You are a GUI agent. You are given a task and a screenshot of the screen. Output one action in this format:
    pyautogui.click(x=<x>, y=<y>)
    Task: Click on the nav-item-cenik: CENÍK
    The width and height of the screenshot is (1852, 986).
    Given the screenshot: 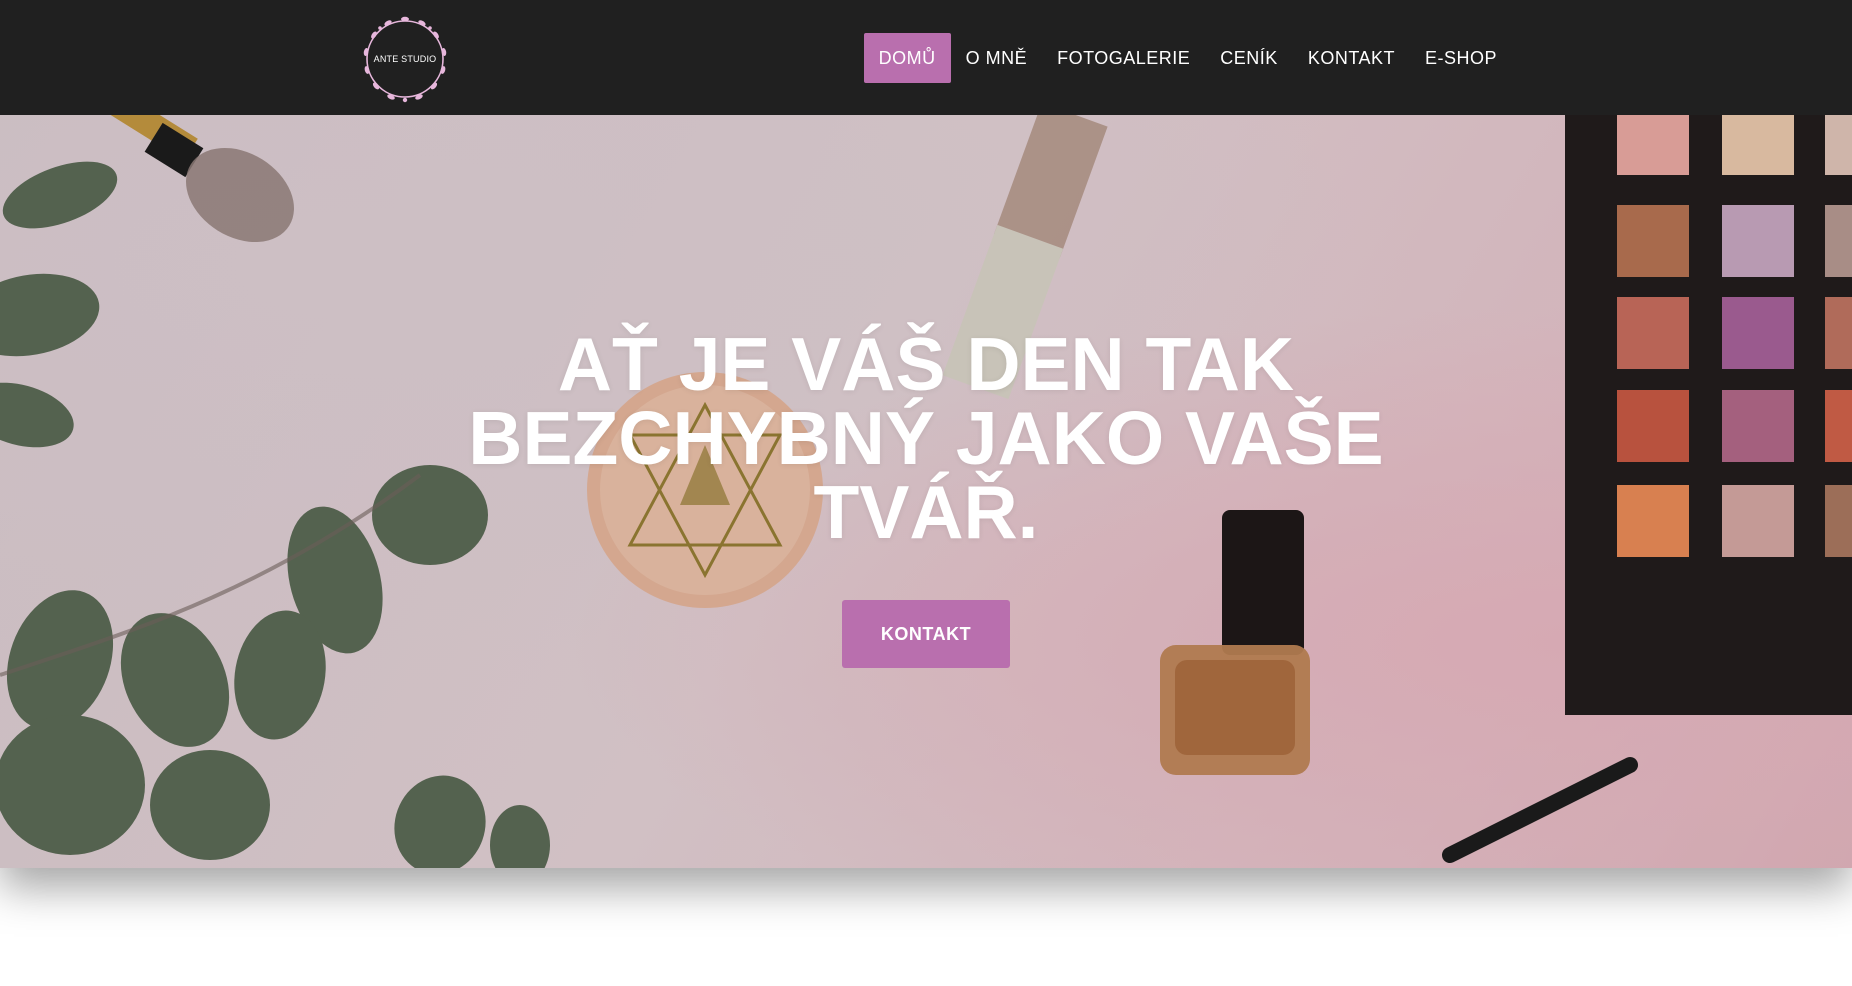 What is the action you would take?
    pyautogui.click(x=1249, y=58)
    